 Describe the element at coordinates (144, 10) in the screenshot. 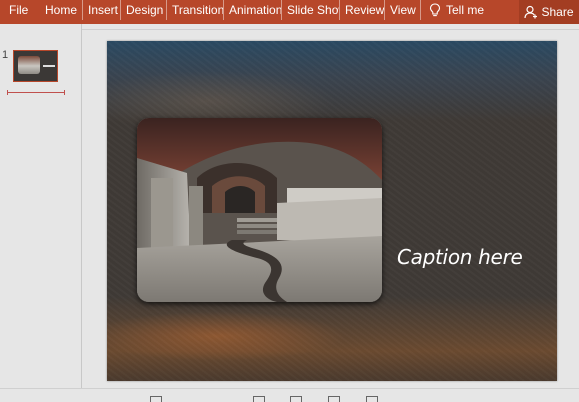

I see `tab-design: Design` at that location.